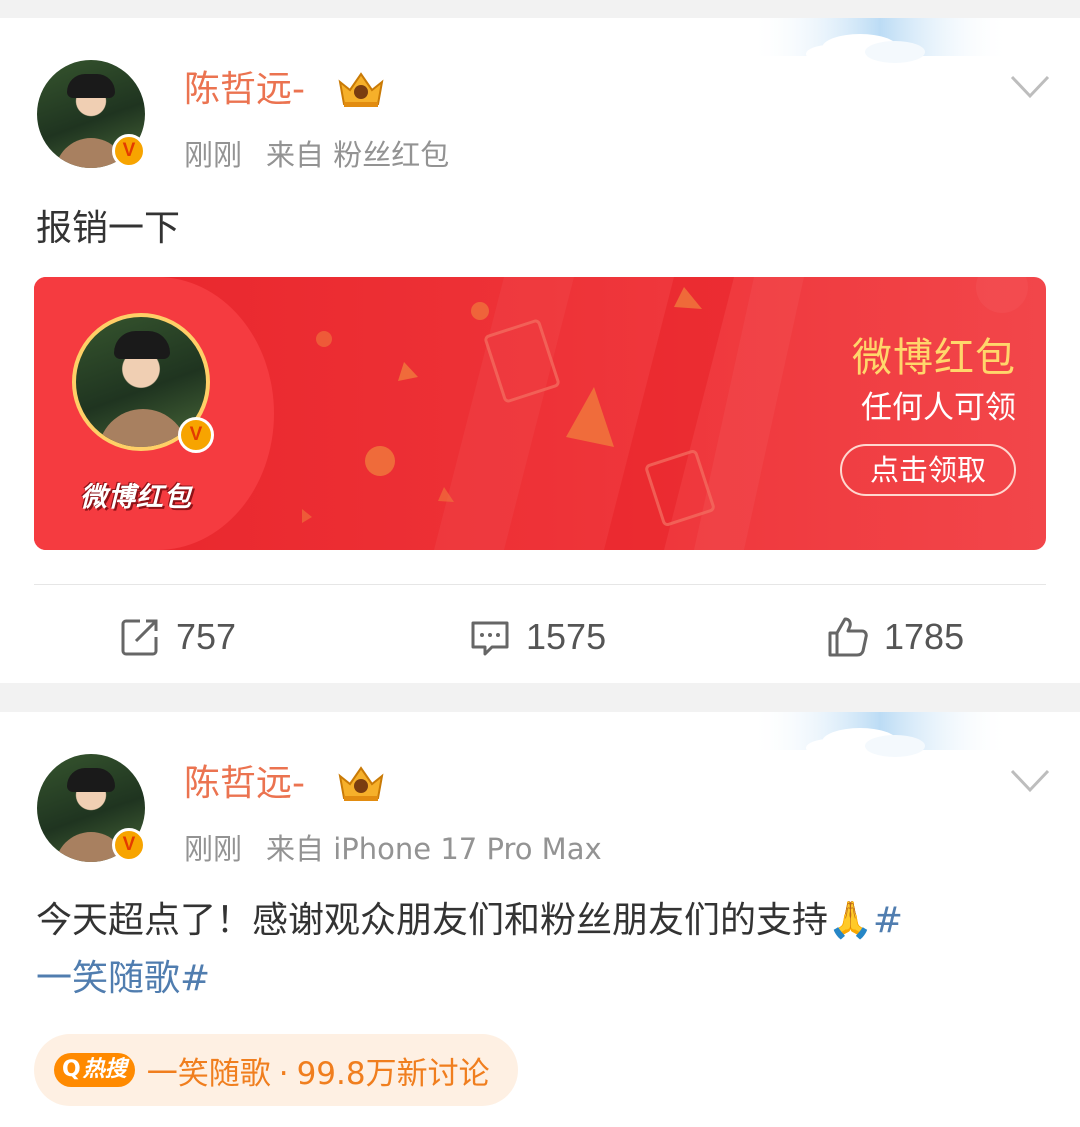 The image size is (1080, 1127). I want to click on hot-search-tag: Q 热搜, so click(94, 1070).